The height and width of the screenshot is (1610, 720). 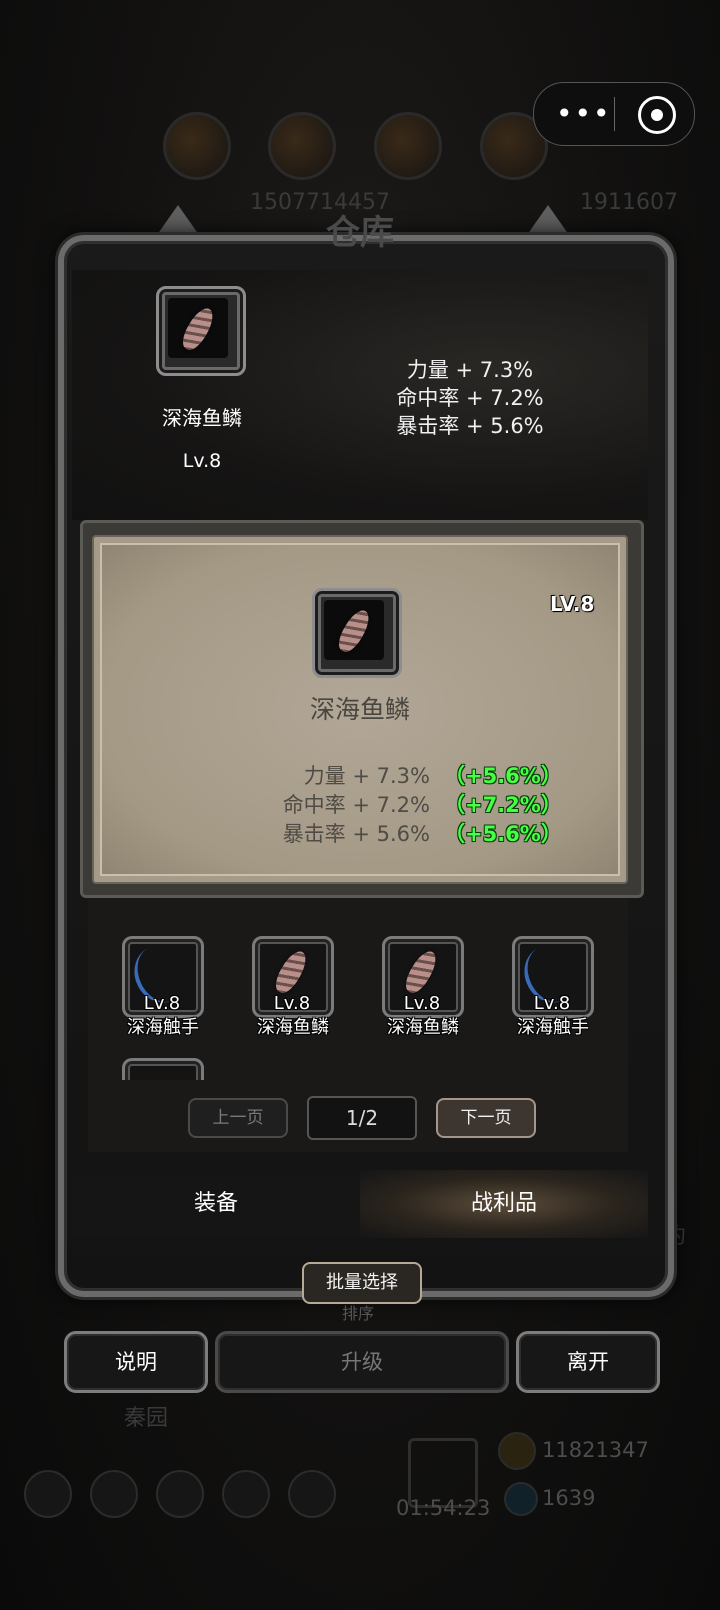 What do you see at coordinates (360, 233) in the screenshot?
I see `panel-title: 仓库` at bounding box center [360, 233].